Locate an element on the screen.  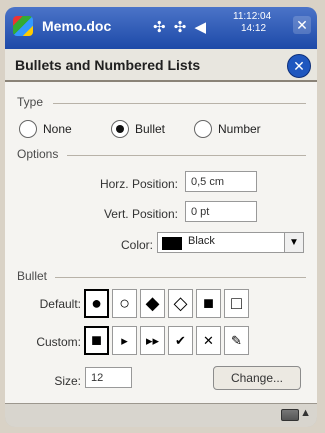
color-label: Color: is located at coordinates (136, 245).